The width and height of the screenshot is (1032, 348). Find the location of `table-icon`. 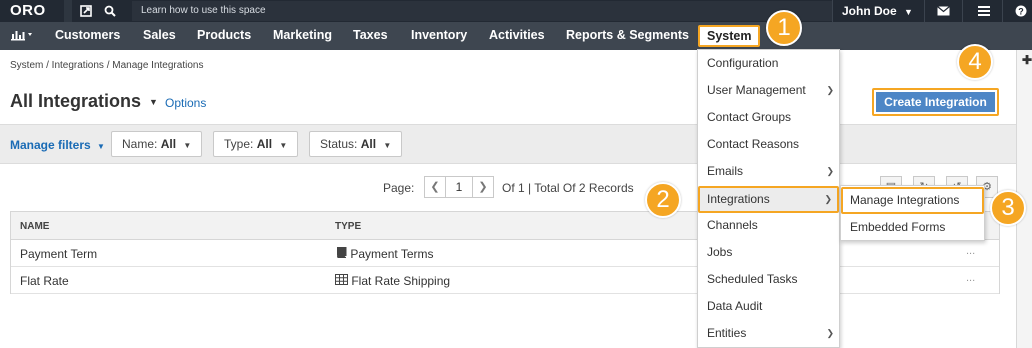

table-icon is located at coordinates (343, 281).